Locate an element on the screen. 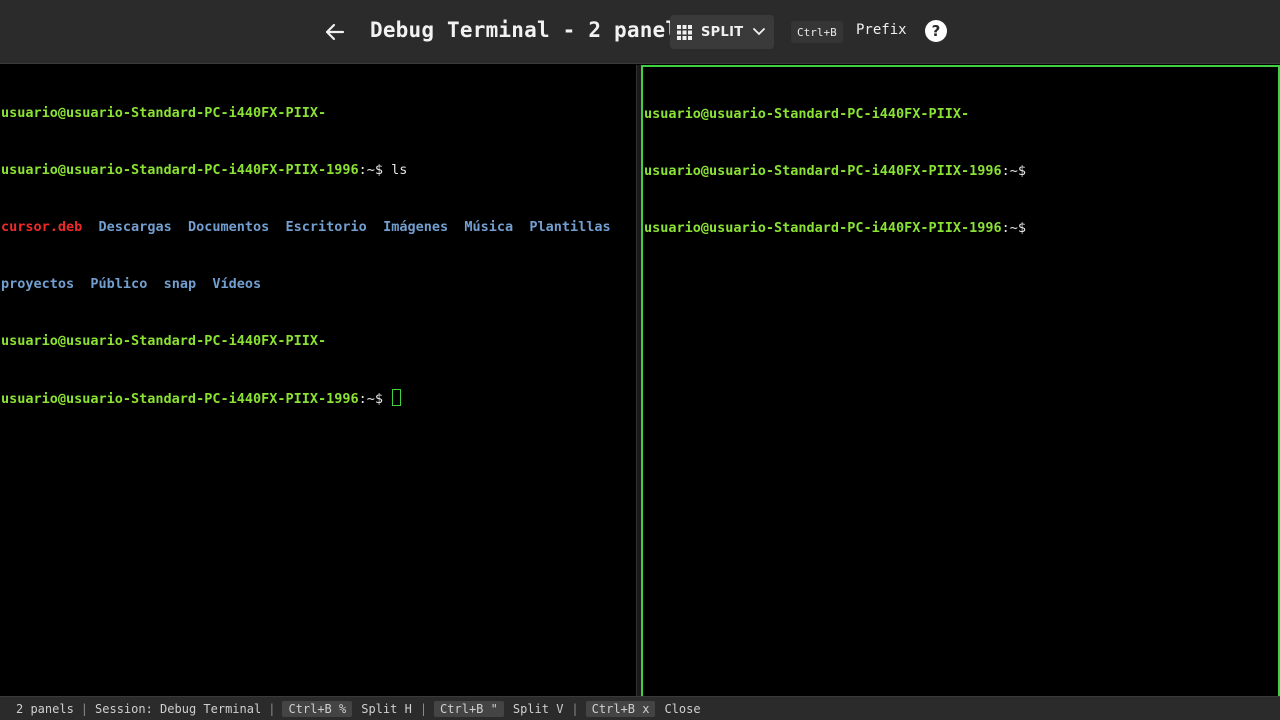 The height and width of the screenshot is (720, 1280). ls-entry: Imágenes is located at coordinates (416, 227).